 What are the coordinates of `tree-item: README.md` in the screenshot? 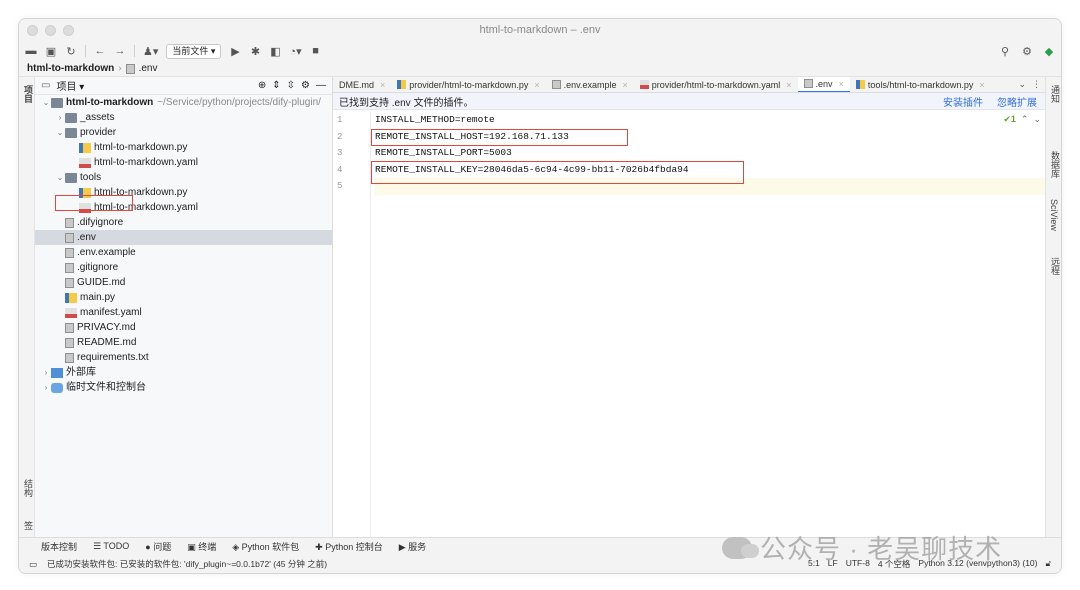 It's located at (183, 342).